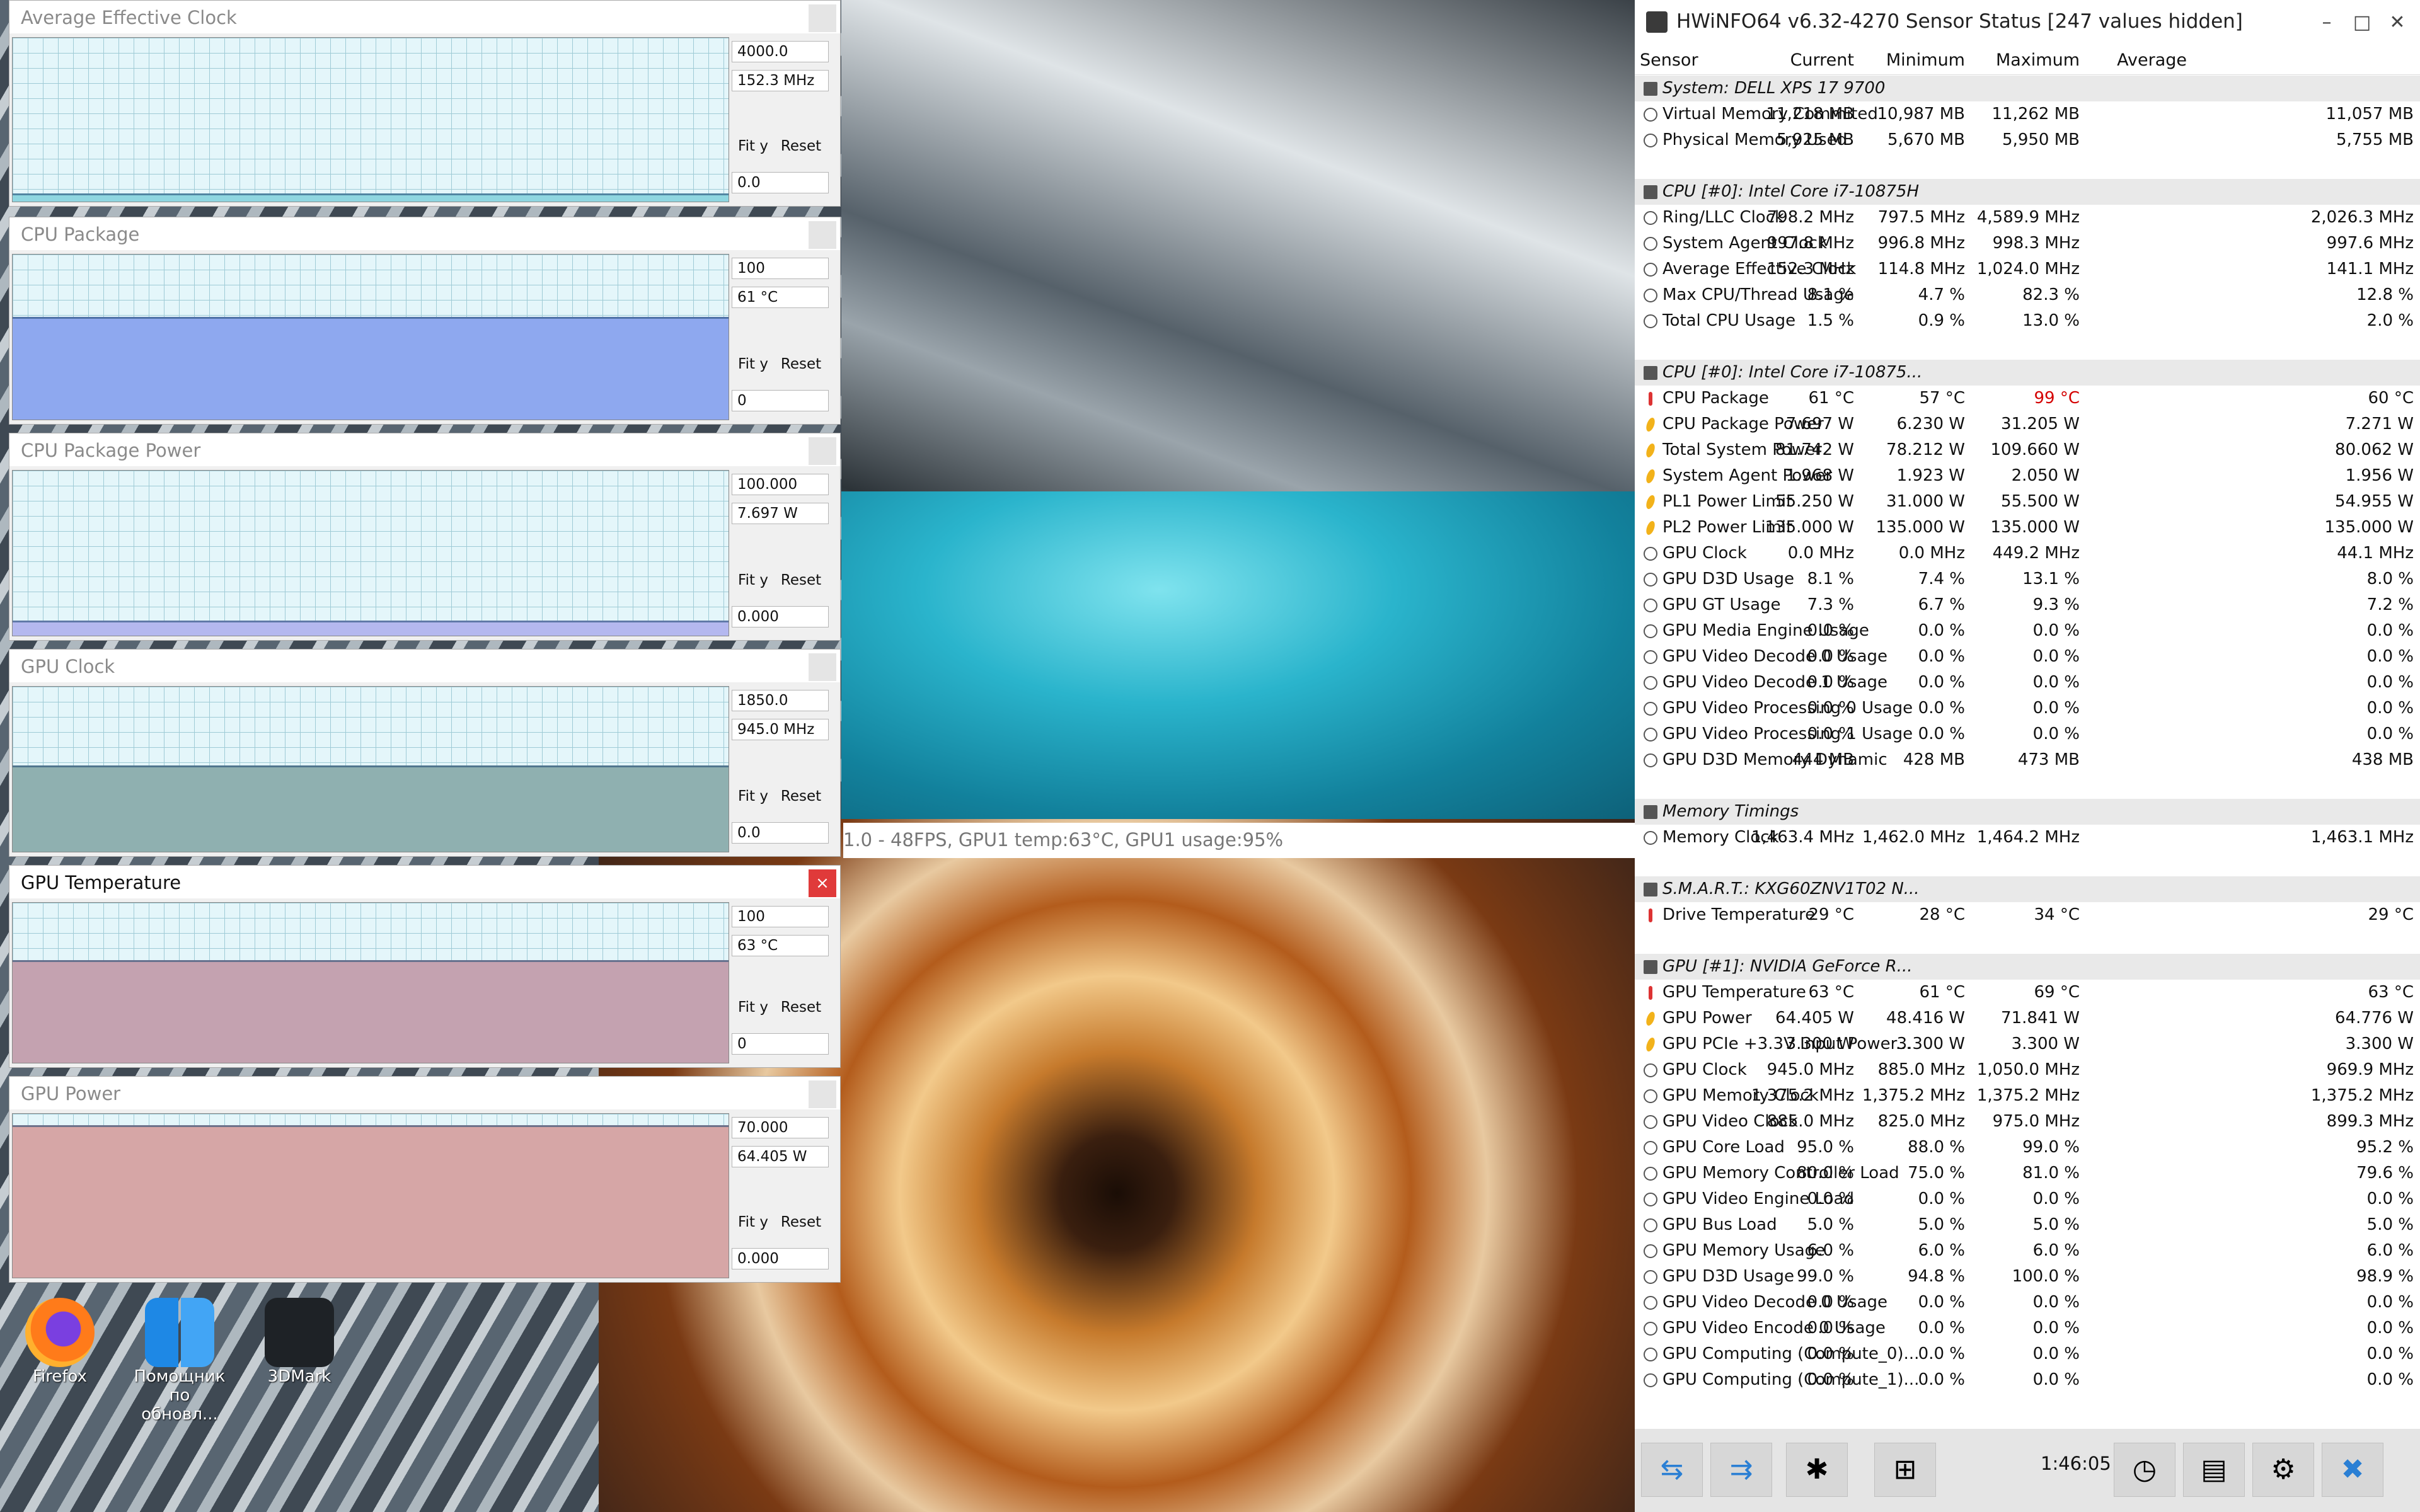  Describe the element at coordinates (1822, 60) in the screenshot. I see `column-header-current: Current` at that location.